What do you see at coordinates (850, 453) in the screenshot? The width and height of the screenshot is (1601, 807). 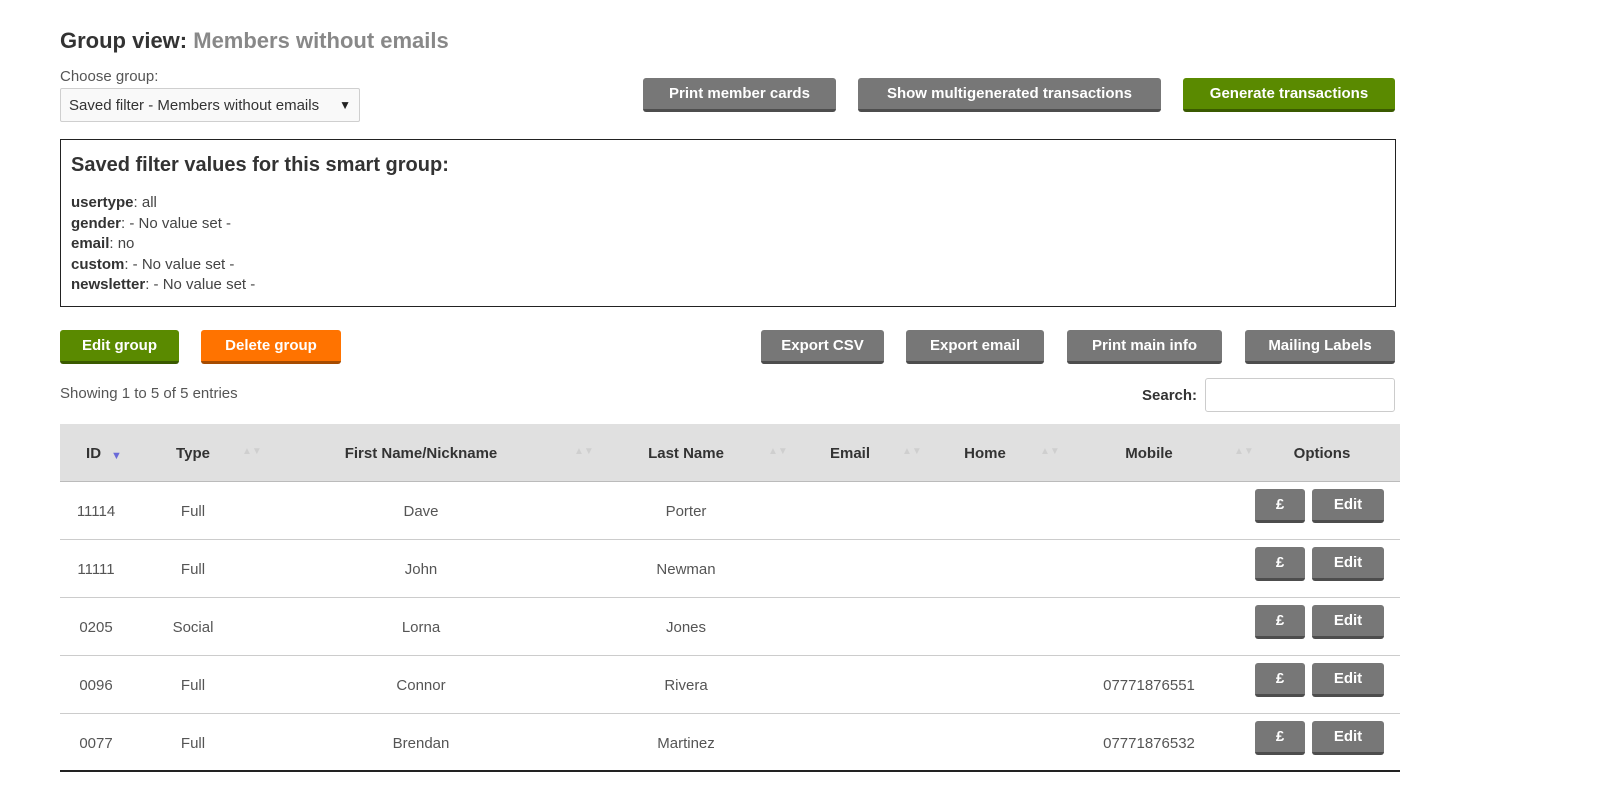 I see `column-header-email: Email` at bounding box center [850, 453].